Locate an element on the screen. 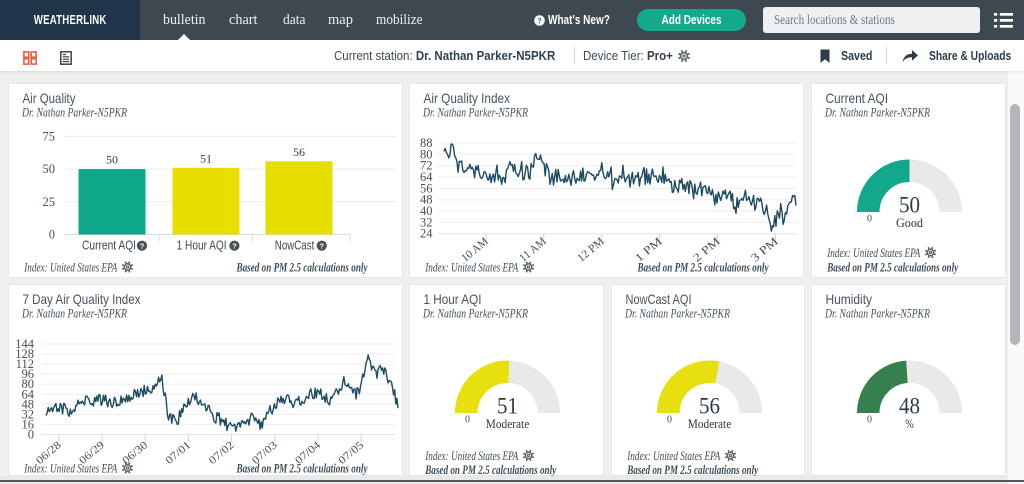 Image resolution: width=1024 pixels, height=484 pixels. svg-text: 07/01 is located at coordinates (178, 453).